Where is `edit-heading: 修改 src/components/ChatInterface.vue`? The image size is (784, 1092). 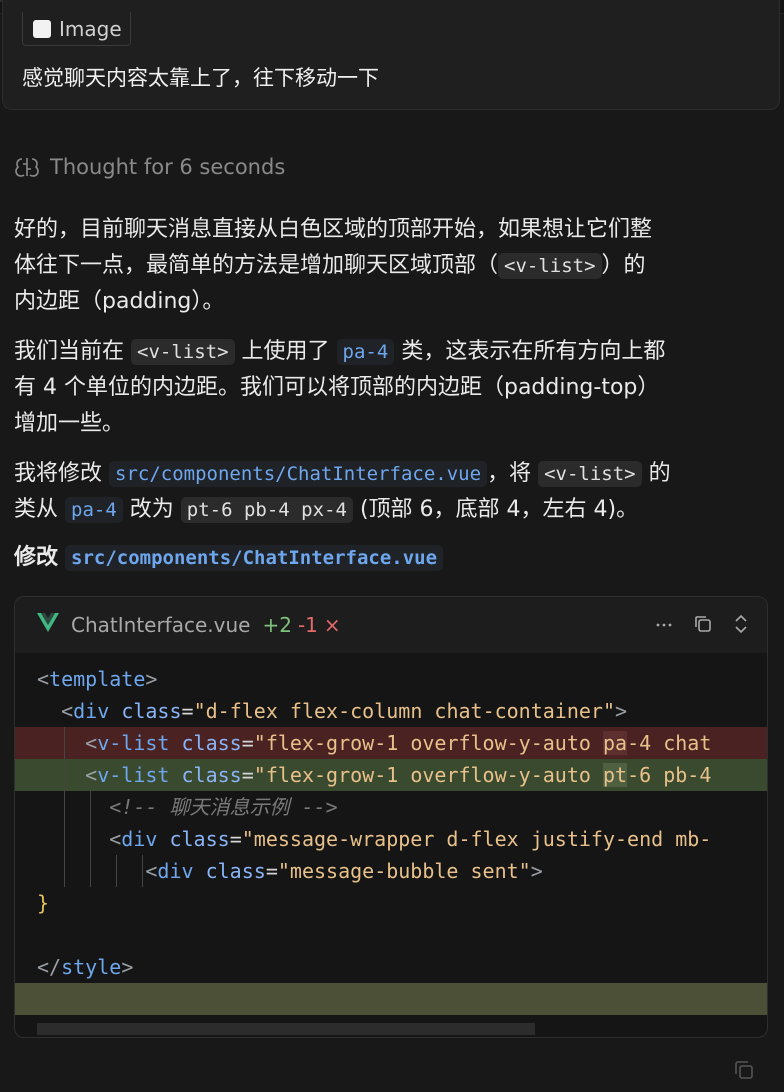 edit-heading: 修改 src/components/ChatInterface.vue is located at coordinates (393, 558).